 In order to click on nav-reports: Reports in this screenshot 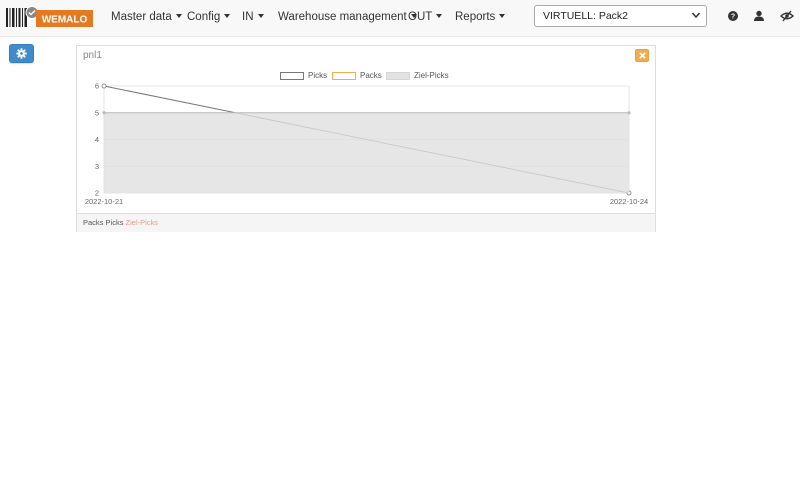, I will do `click(480, 18)`.